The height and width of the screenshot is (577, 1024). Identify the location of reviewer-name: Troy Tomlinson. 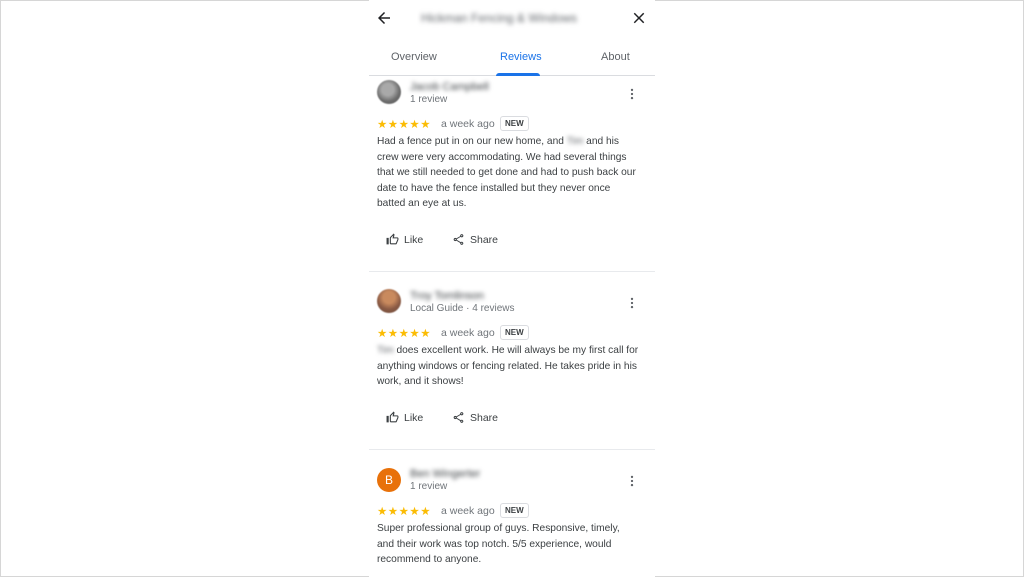
(447, 296).